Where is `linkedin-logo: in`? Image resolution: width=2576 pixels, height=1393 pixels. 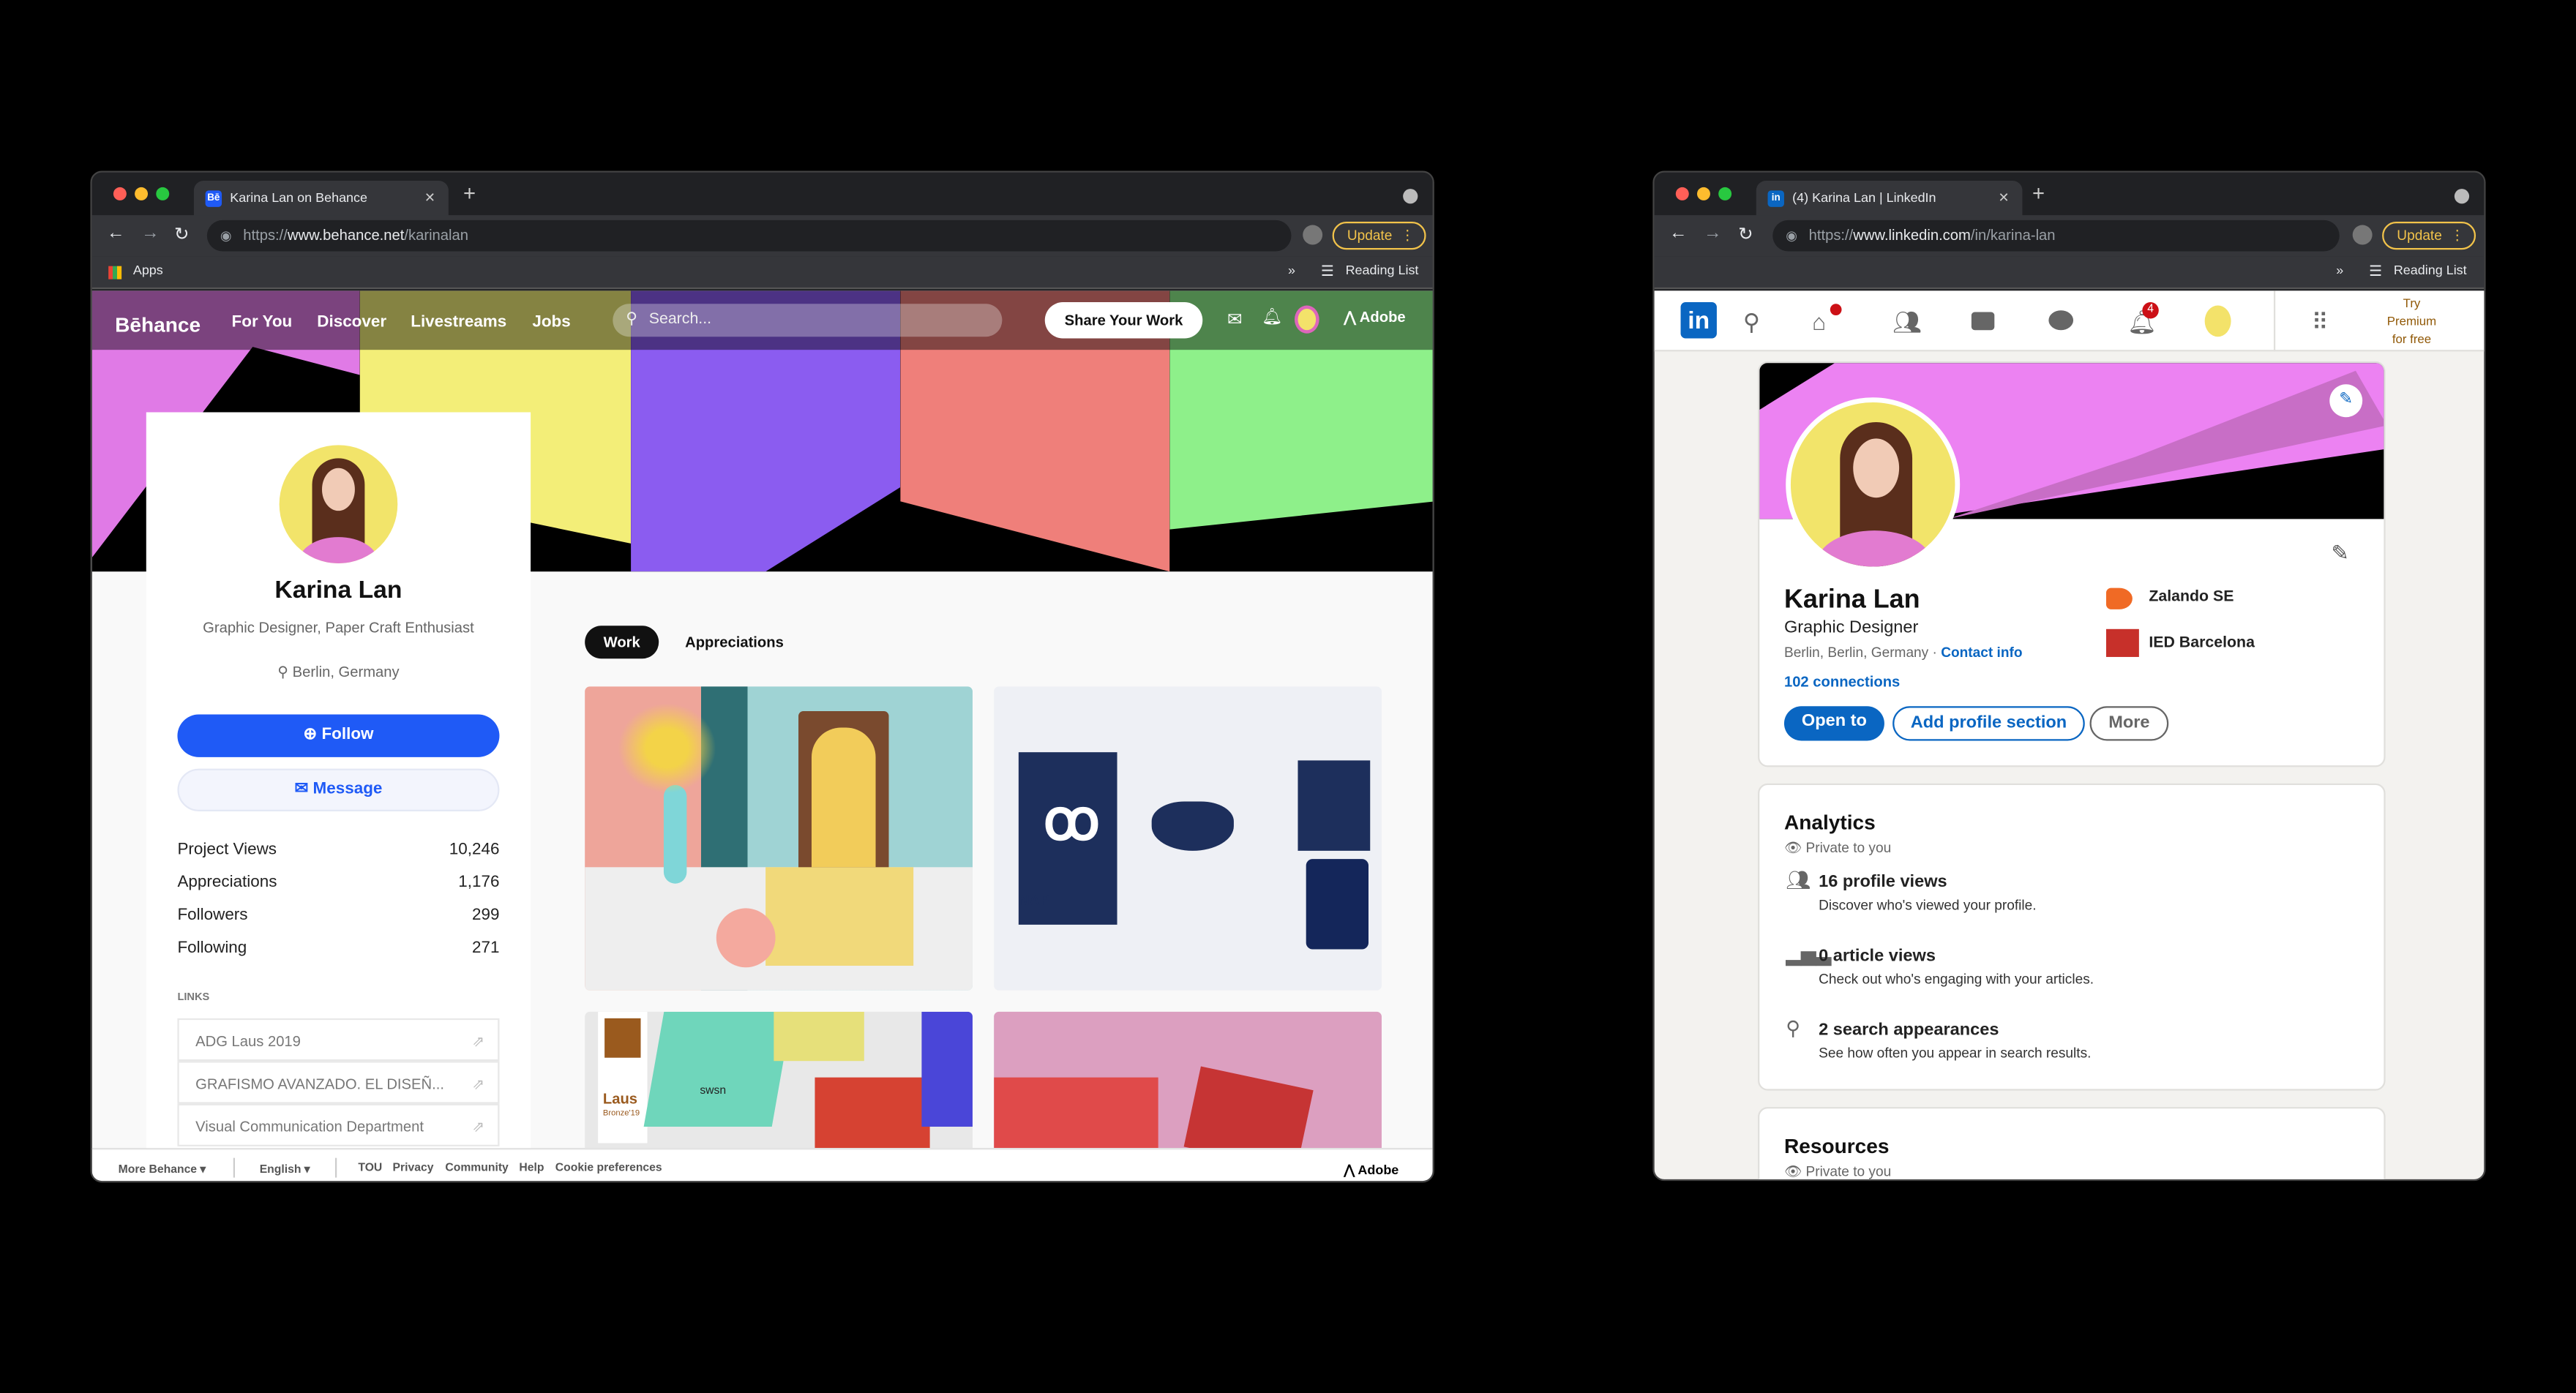
linkedin-logo: in is located at coordinates (1698, 320).